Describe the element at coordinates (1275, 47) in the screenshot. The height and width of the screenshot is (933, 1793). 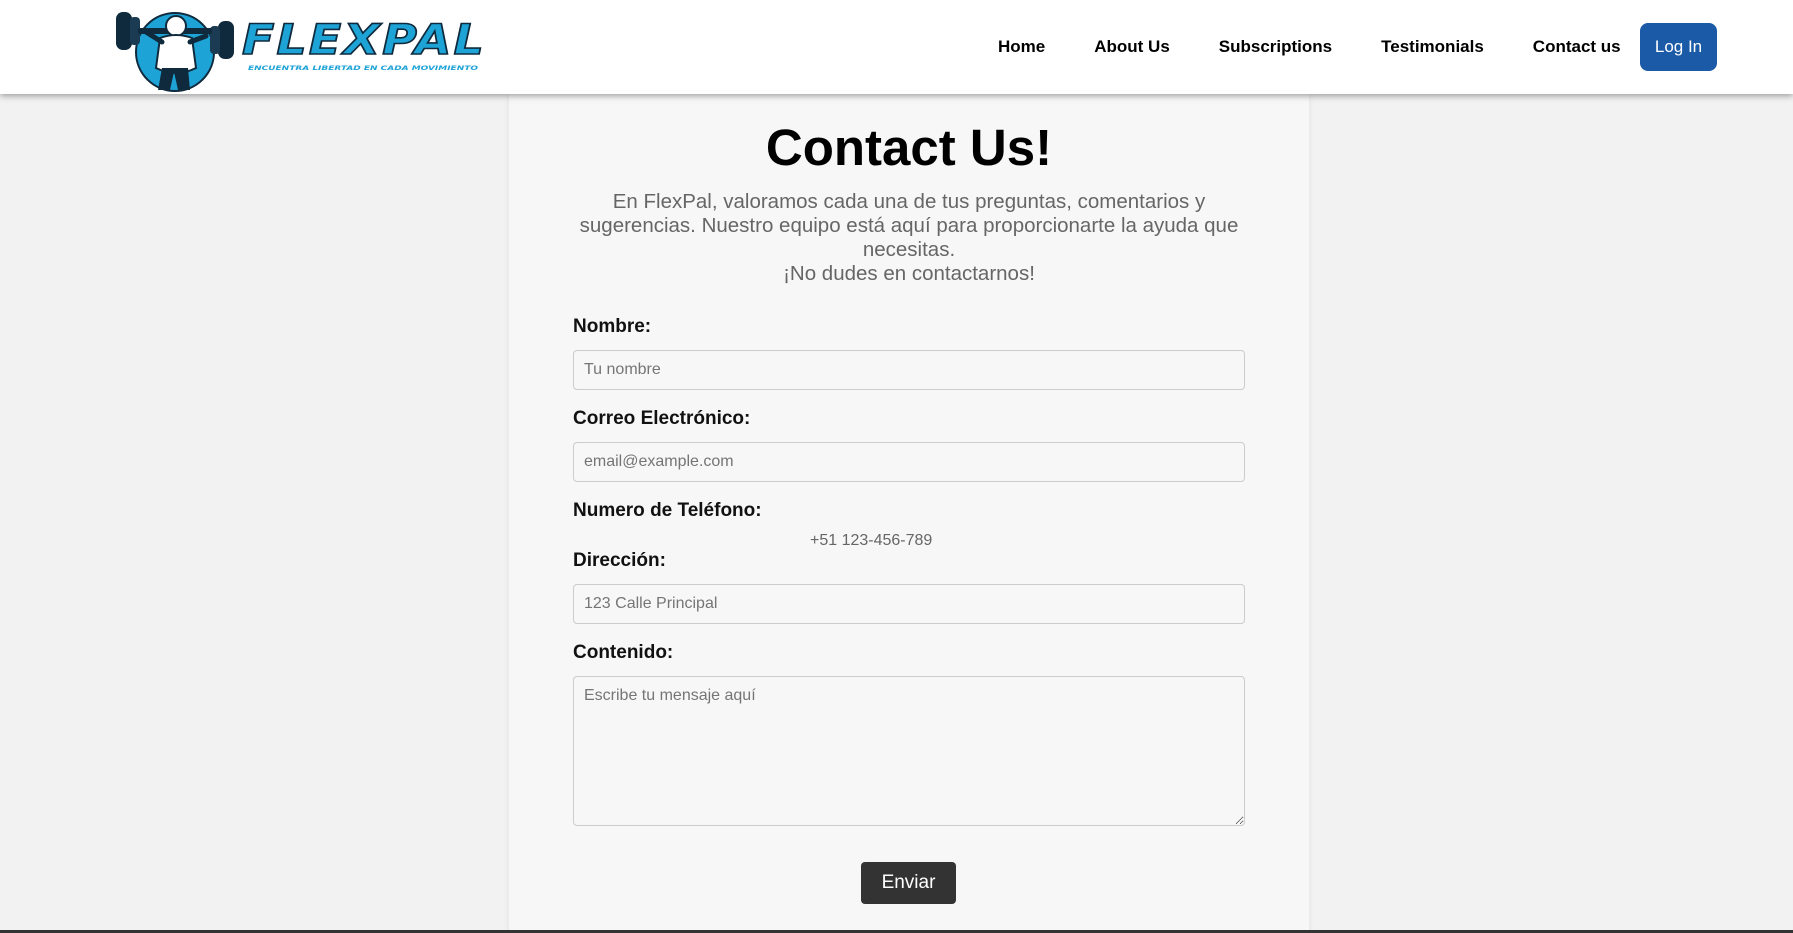
I see `nav-subscriptions: Subscriptions` at that location.